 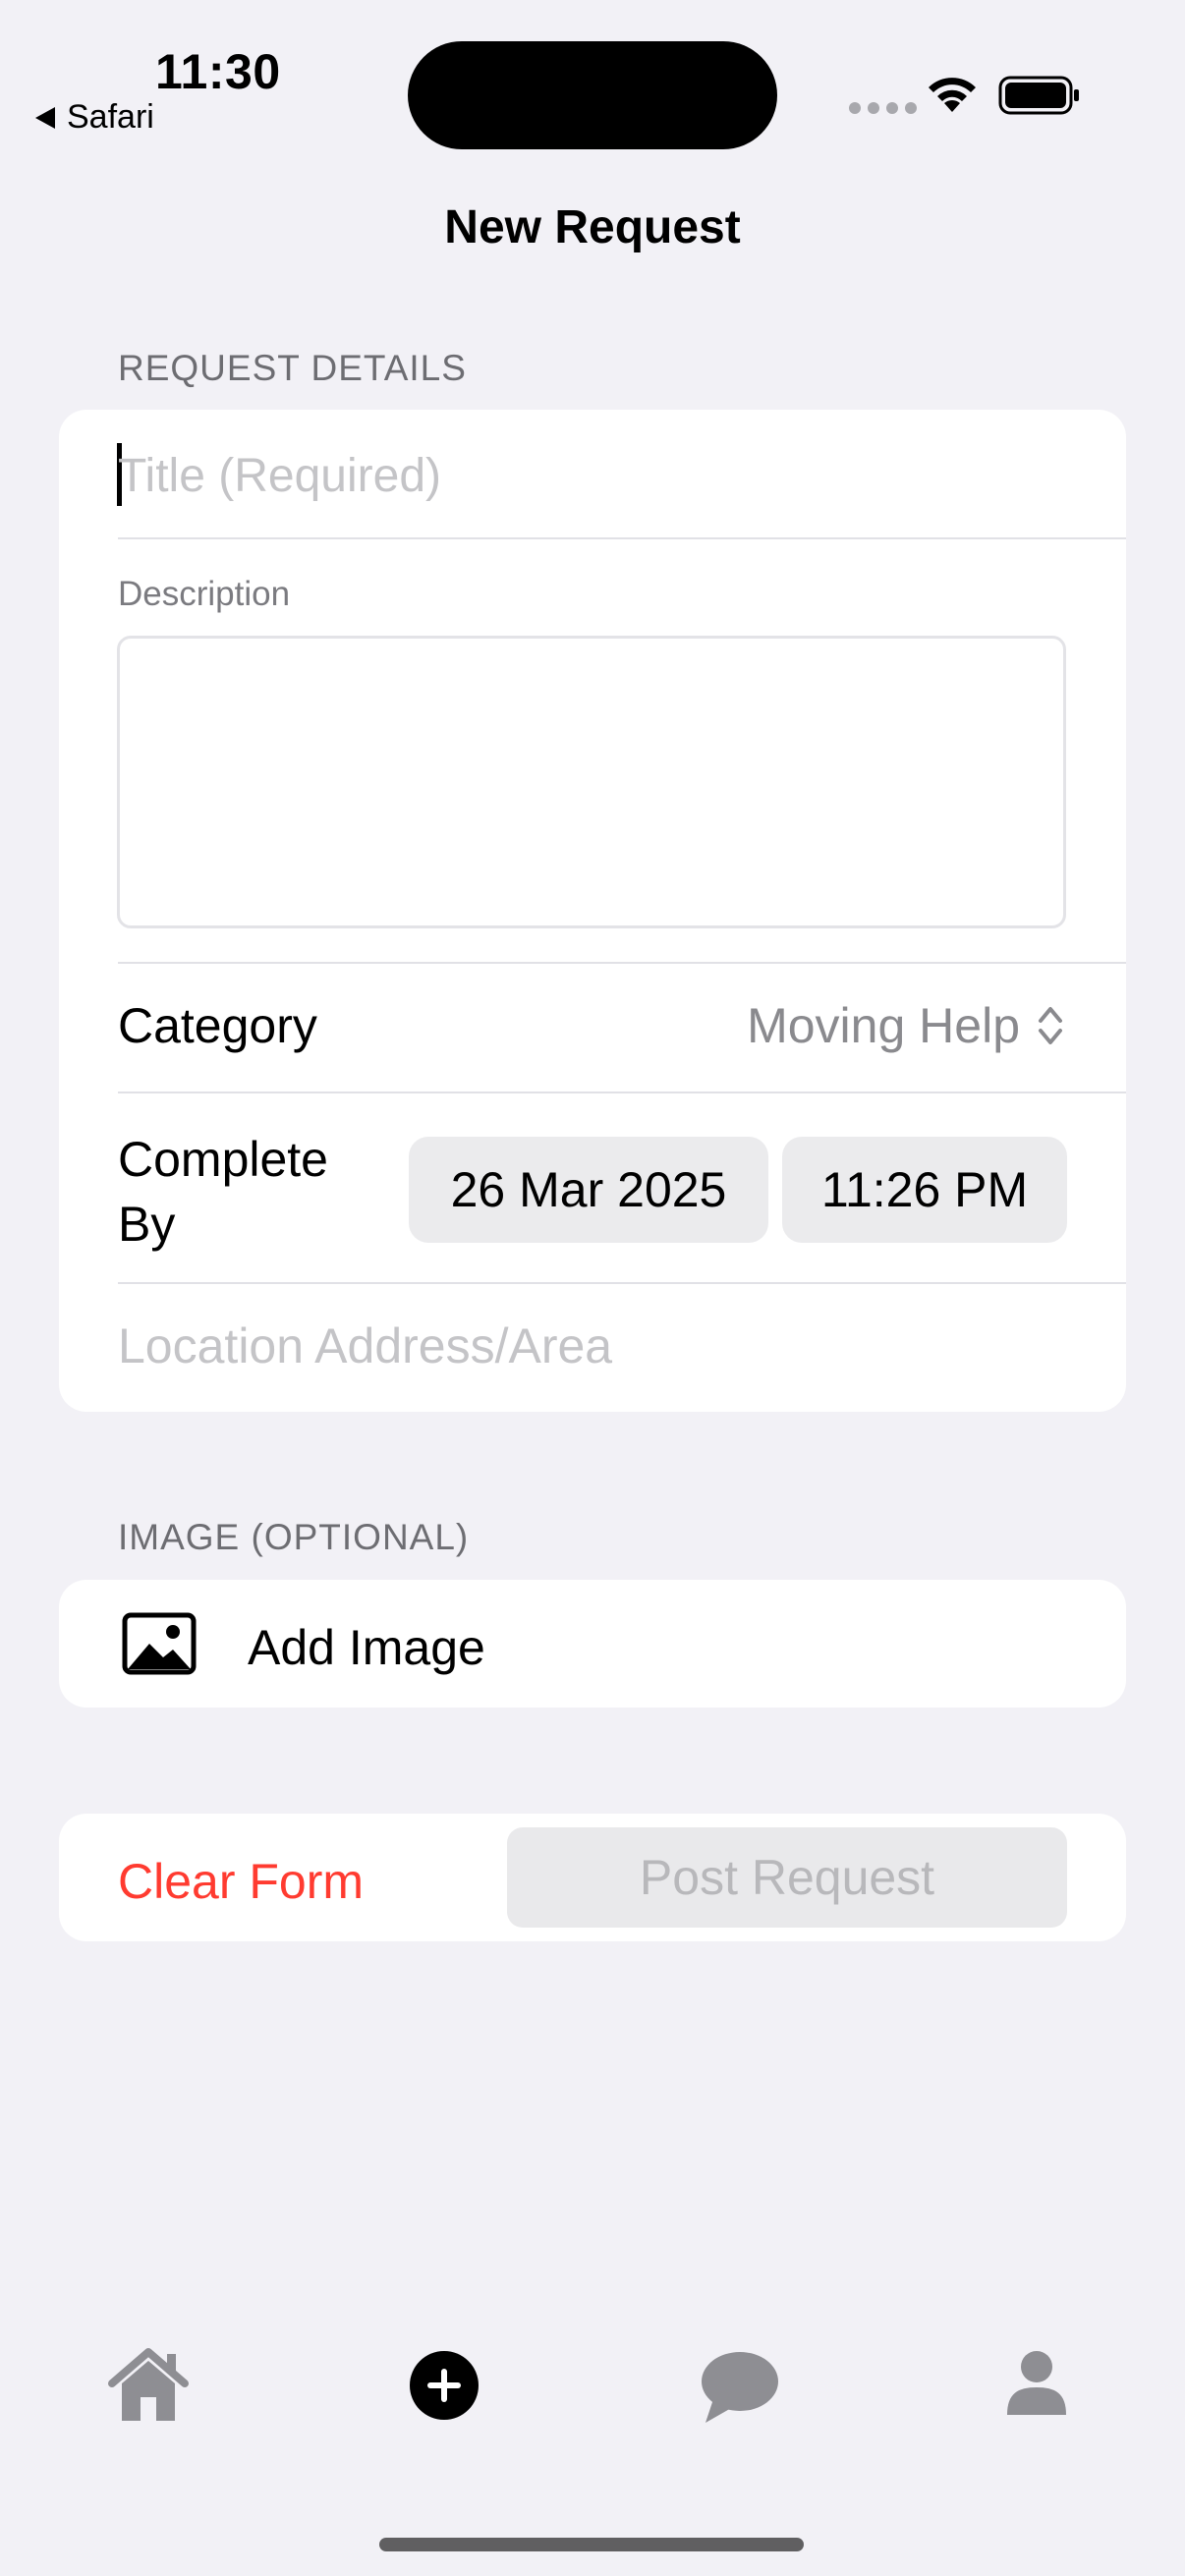 I want to click on complete-by-label: Complete By, so click(x=223, y=1192).